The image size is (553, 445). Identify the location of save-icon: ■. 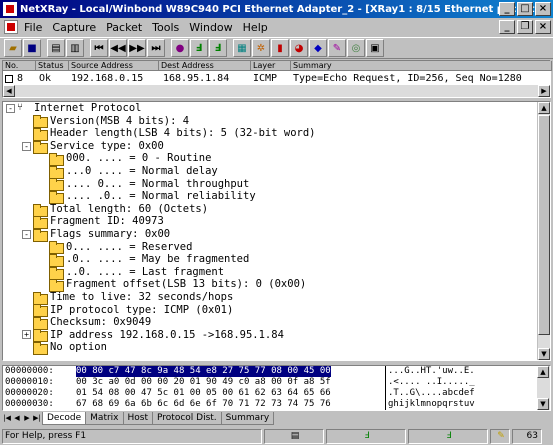
(32, 48).